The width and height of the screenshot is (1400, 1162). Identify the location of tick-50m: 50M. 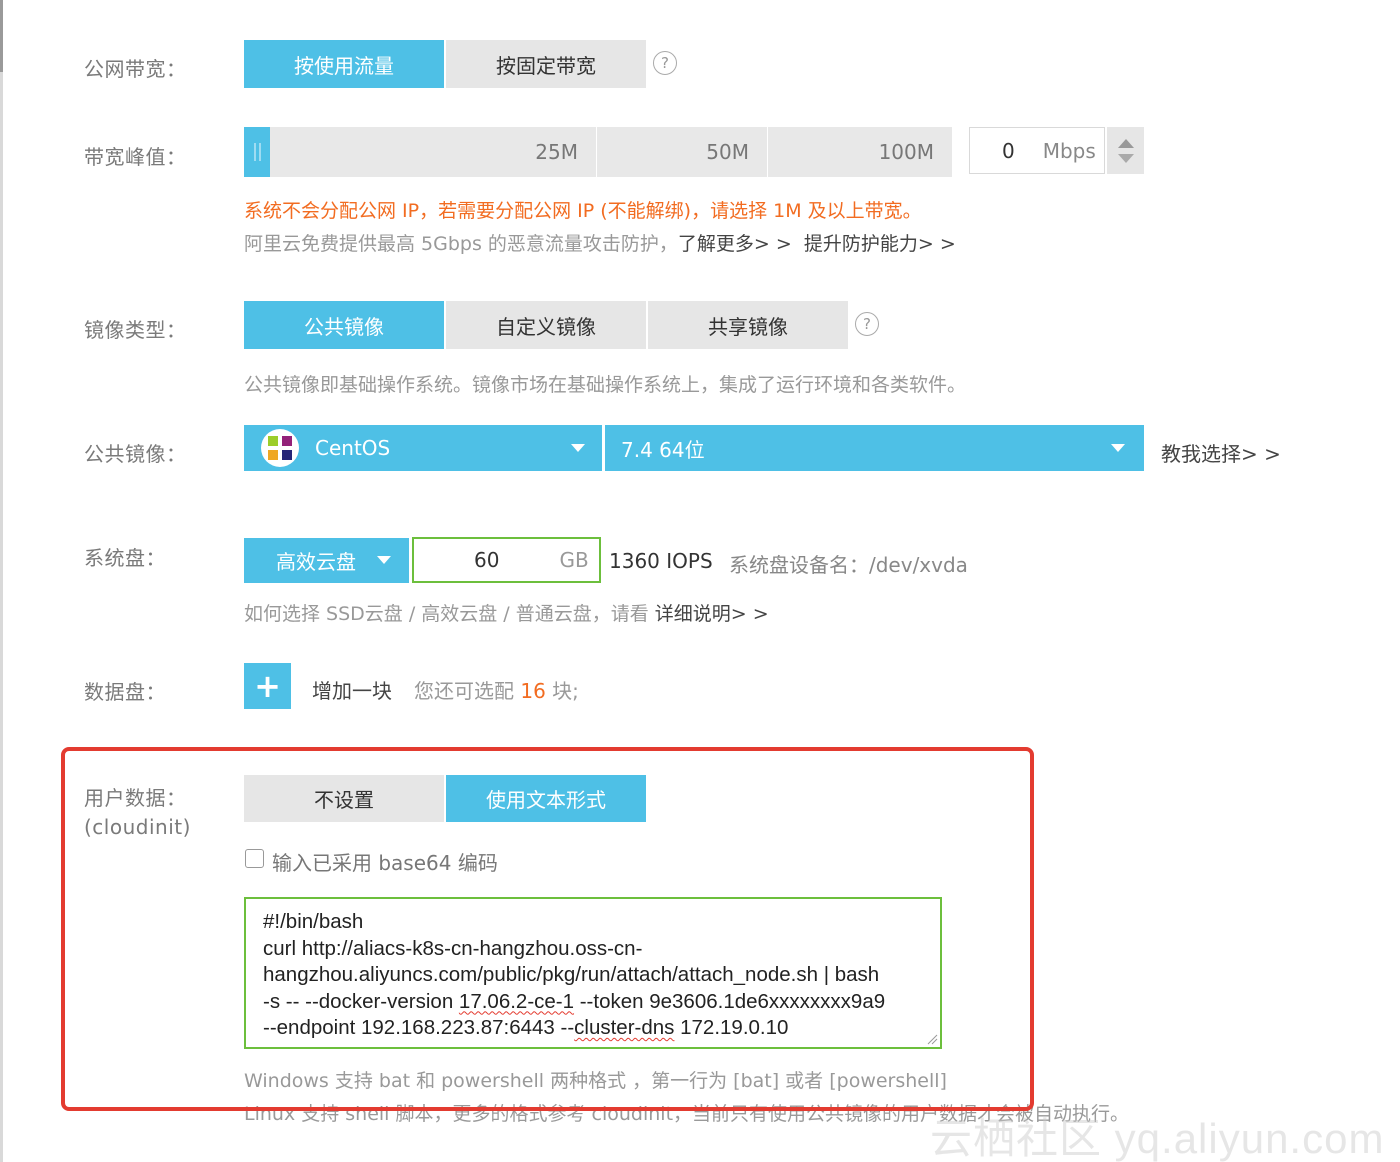
(683, 152).